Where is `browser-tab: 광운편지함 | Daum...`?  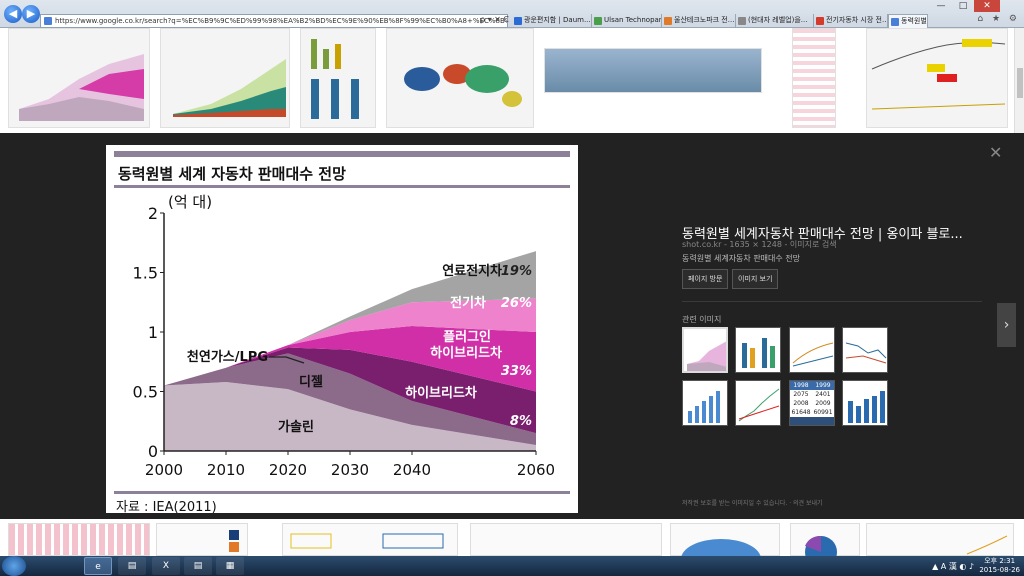 browser-tab: 광운편지함 | Daum... is located at coordinates (552, 21).